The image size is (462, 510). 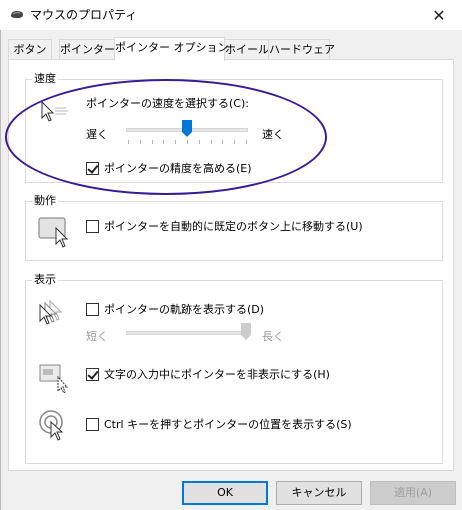 I want to click on tab-pointer-options: ポインター オプション, so click(x=171, y=49).